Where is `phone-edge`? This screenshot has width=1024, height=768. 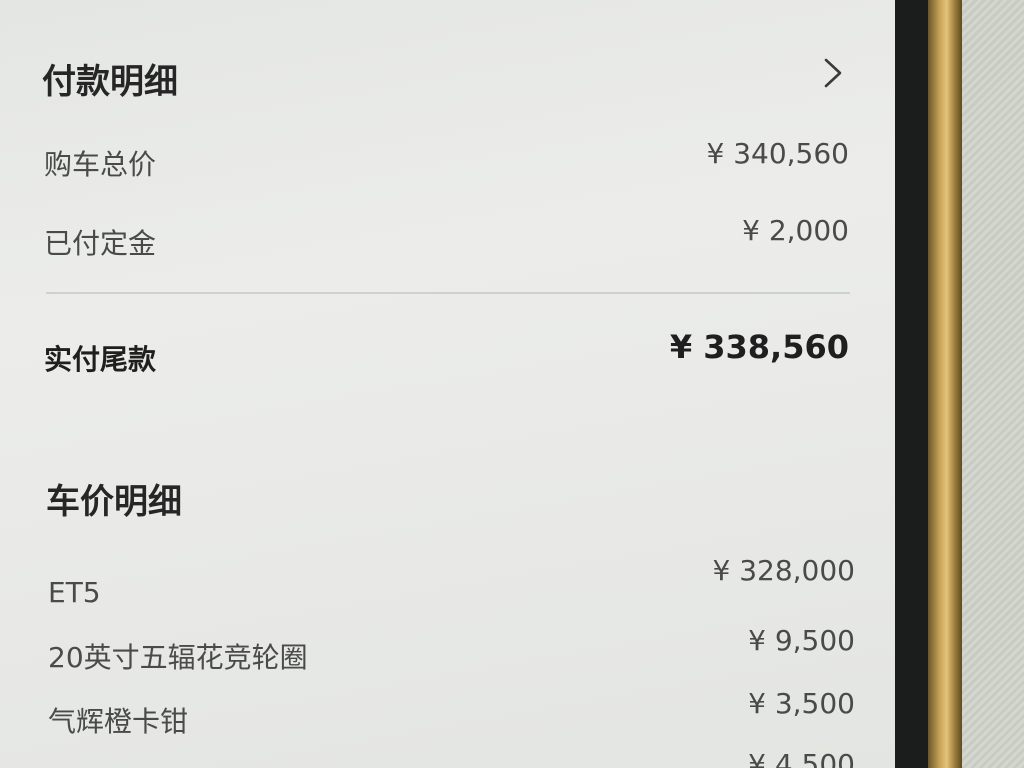 phone-edge is located at coordinates (945, 384).